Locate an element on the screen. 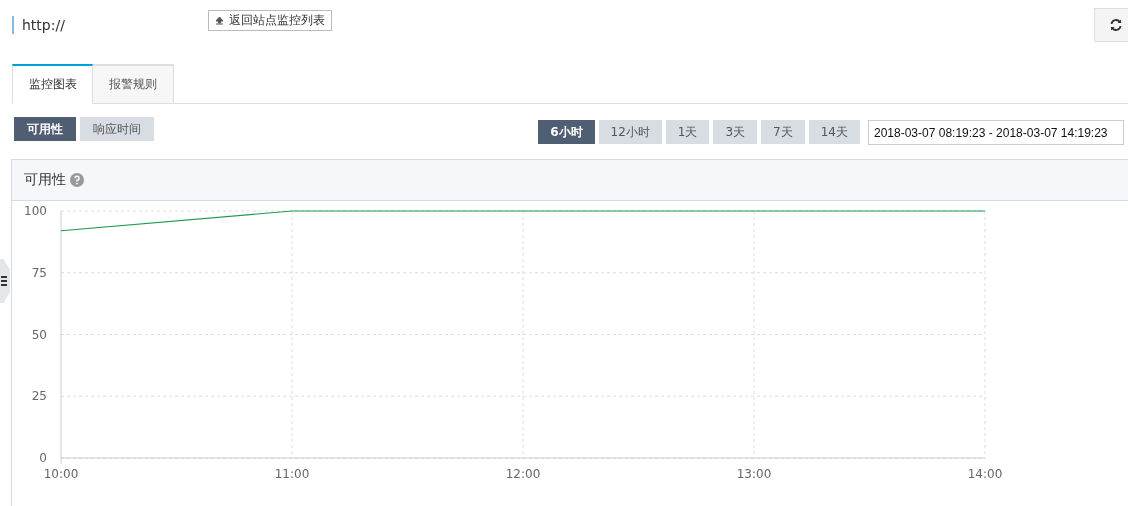 The width and height of the screenshot is (1128, 506). range-button: 14天 is located at coordinates (834, 132).